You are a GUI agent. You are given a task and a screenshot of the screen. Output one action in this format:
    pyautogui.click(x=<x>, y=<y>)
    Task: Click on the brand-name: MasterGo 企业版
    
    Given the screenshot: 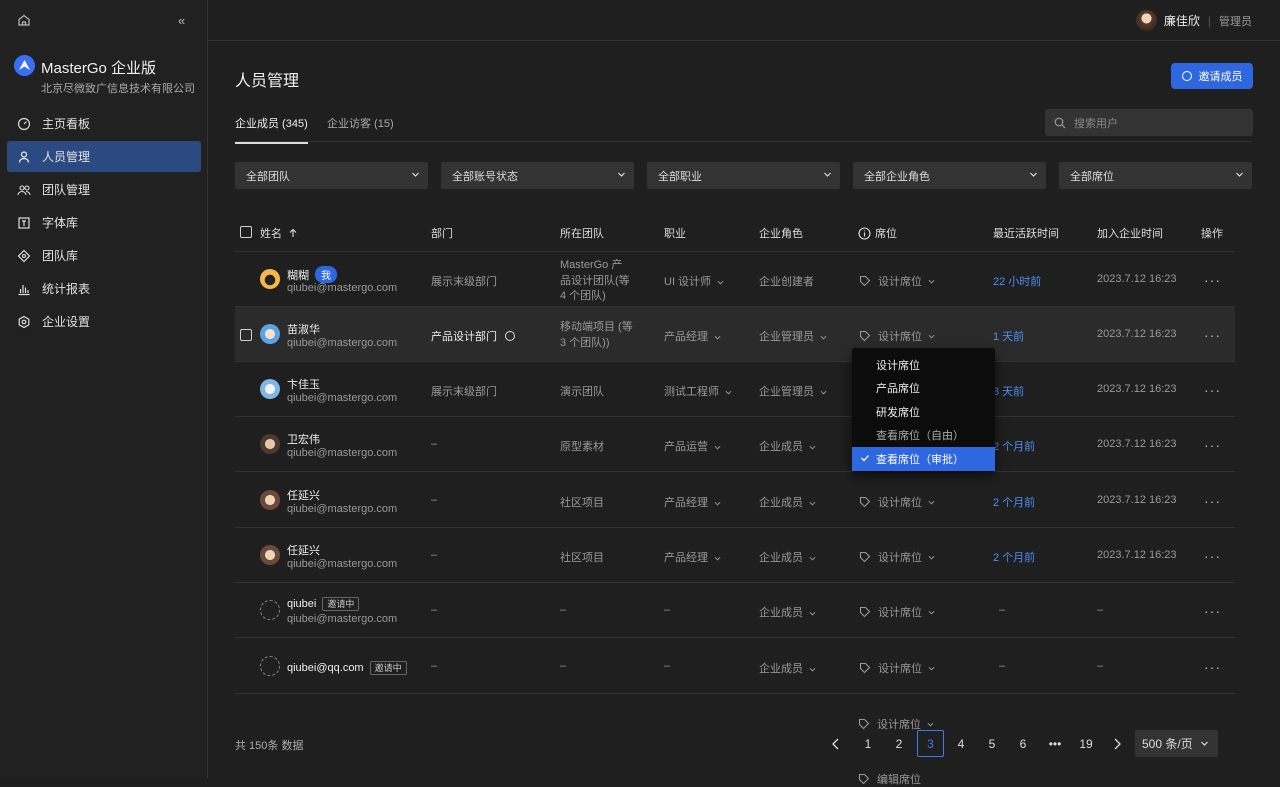 What is the action you would take?
    pyautogui.click(x=99, y=68)
    